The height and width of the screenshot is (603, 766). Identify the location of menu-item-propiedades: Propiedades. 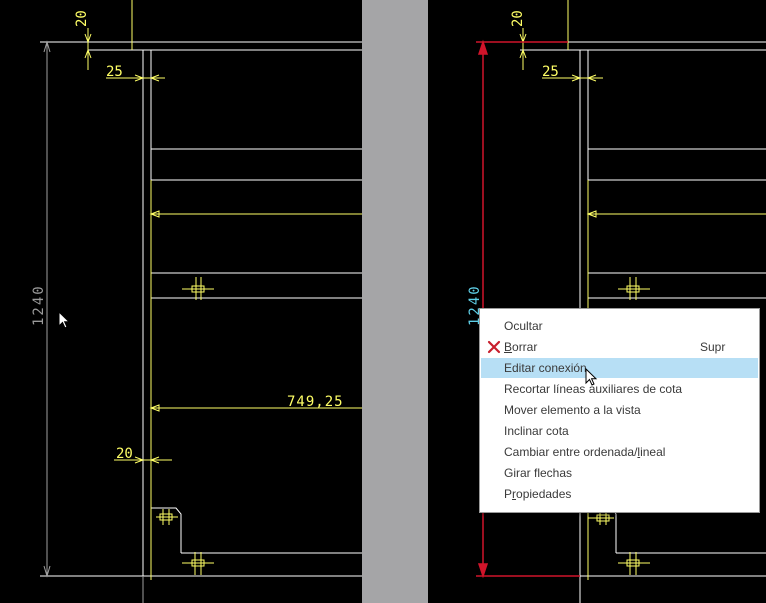
(619, 494).